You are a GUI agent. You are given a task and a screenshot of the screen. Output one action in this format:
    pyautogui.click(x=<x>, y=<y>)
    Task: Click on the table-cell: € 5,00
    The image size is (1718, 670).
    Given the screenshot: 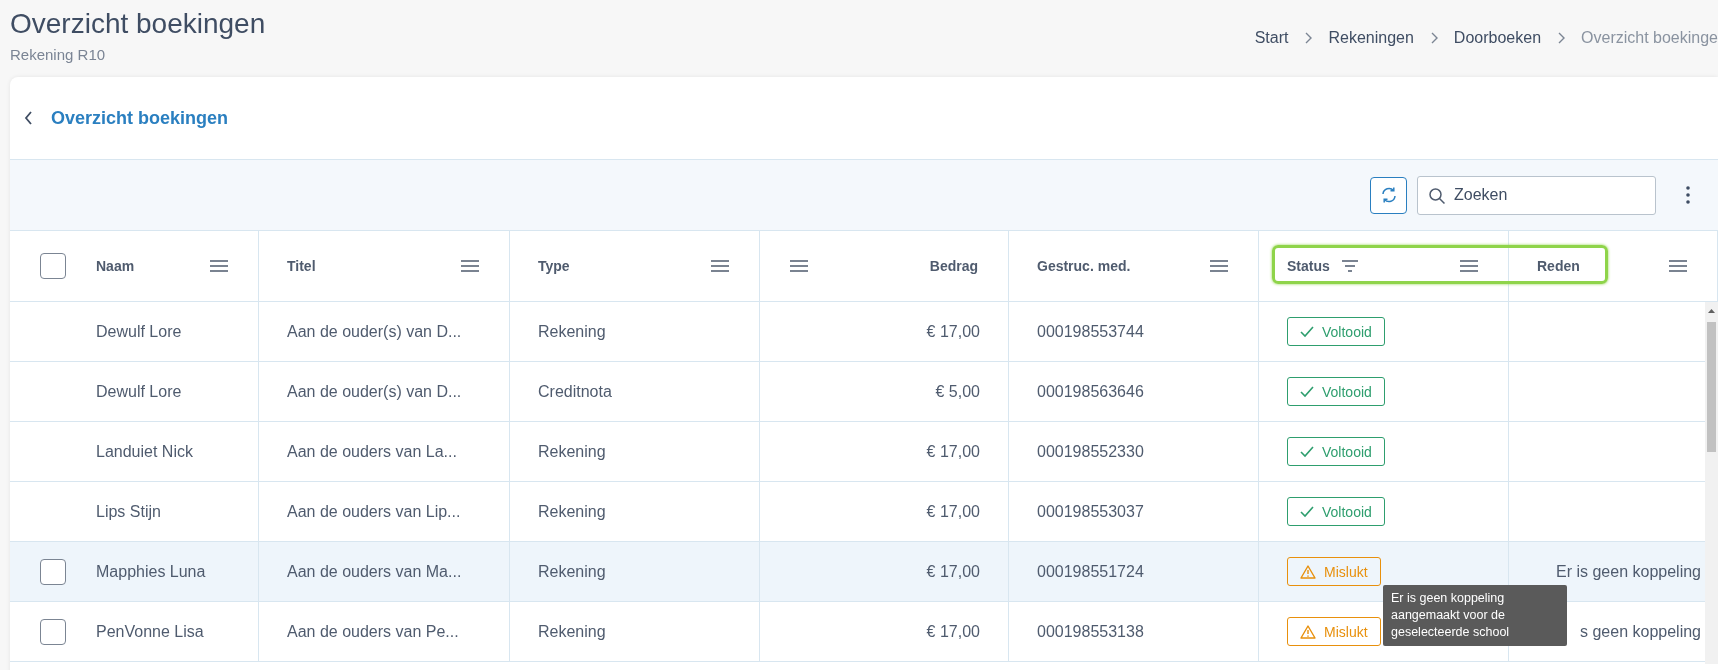 What is the action you would take?
    pyautogui.click(x=957, y=391)
    